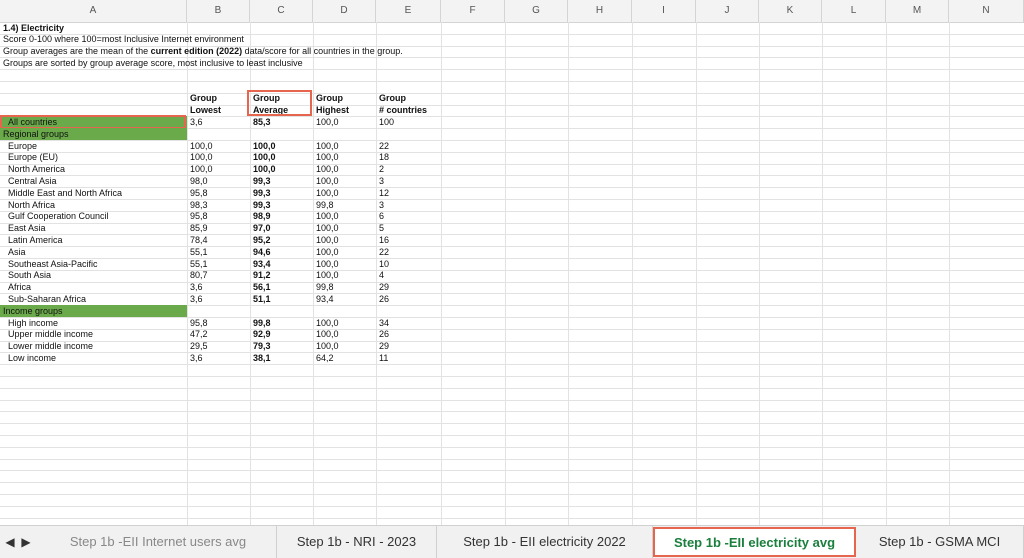  Describe the element at coordinates (93, 11) in the screenshot. I see `column-header-a: A` at that location.